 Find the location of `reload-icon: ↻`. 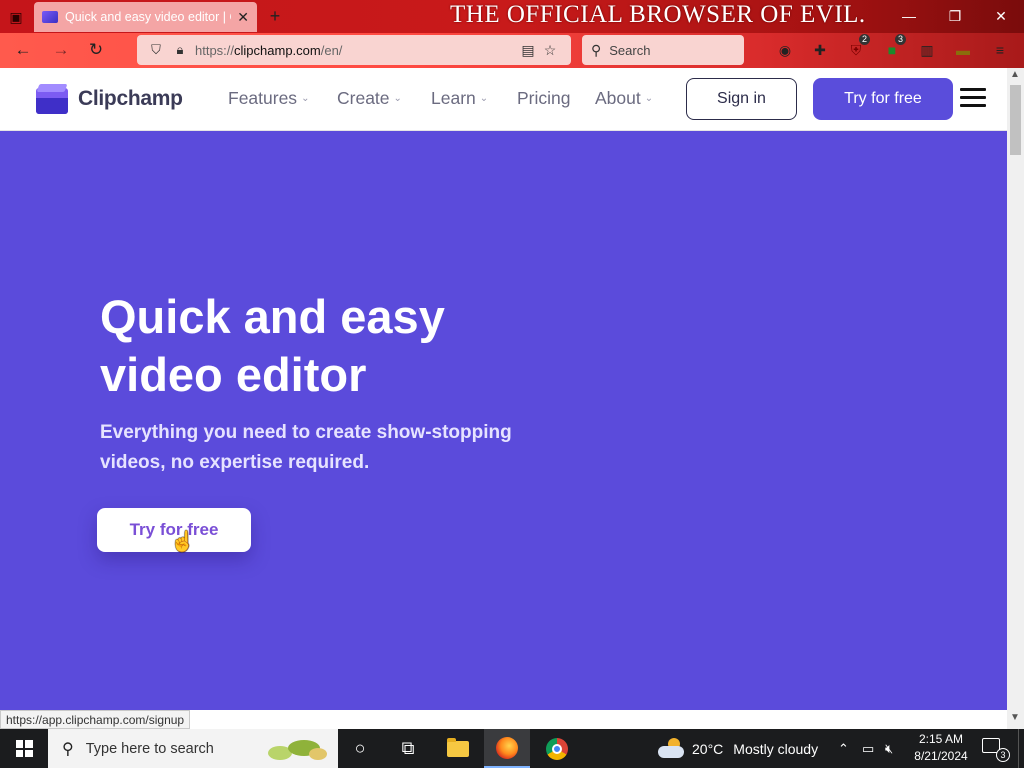

reload-icon: ↻ is located at coordinates (96, 50).